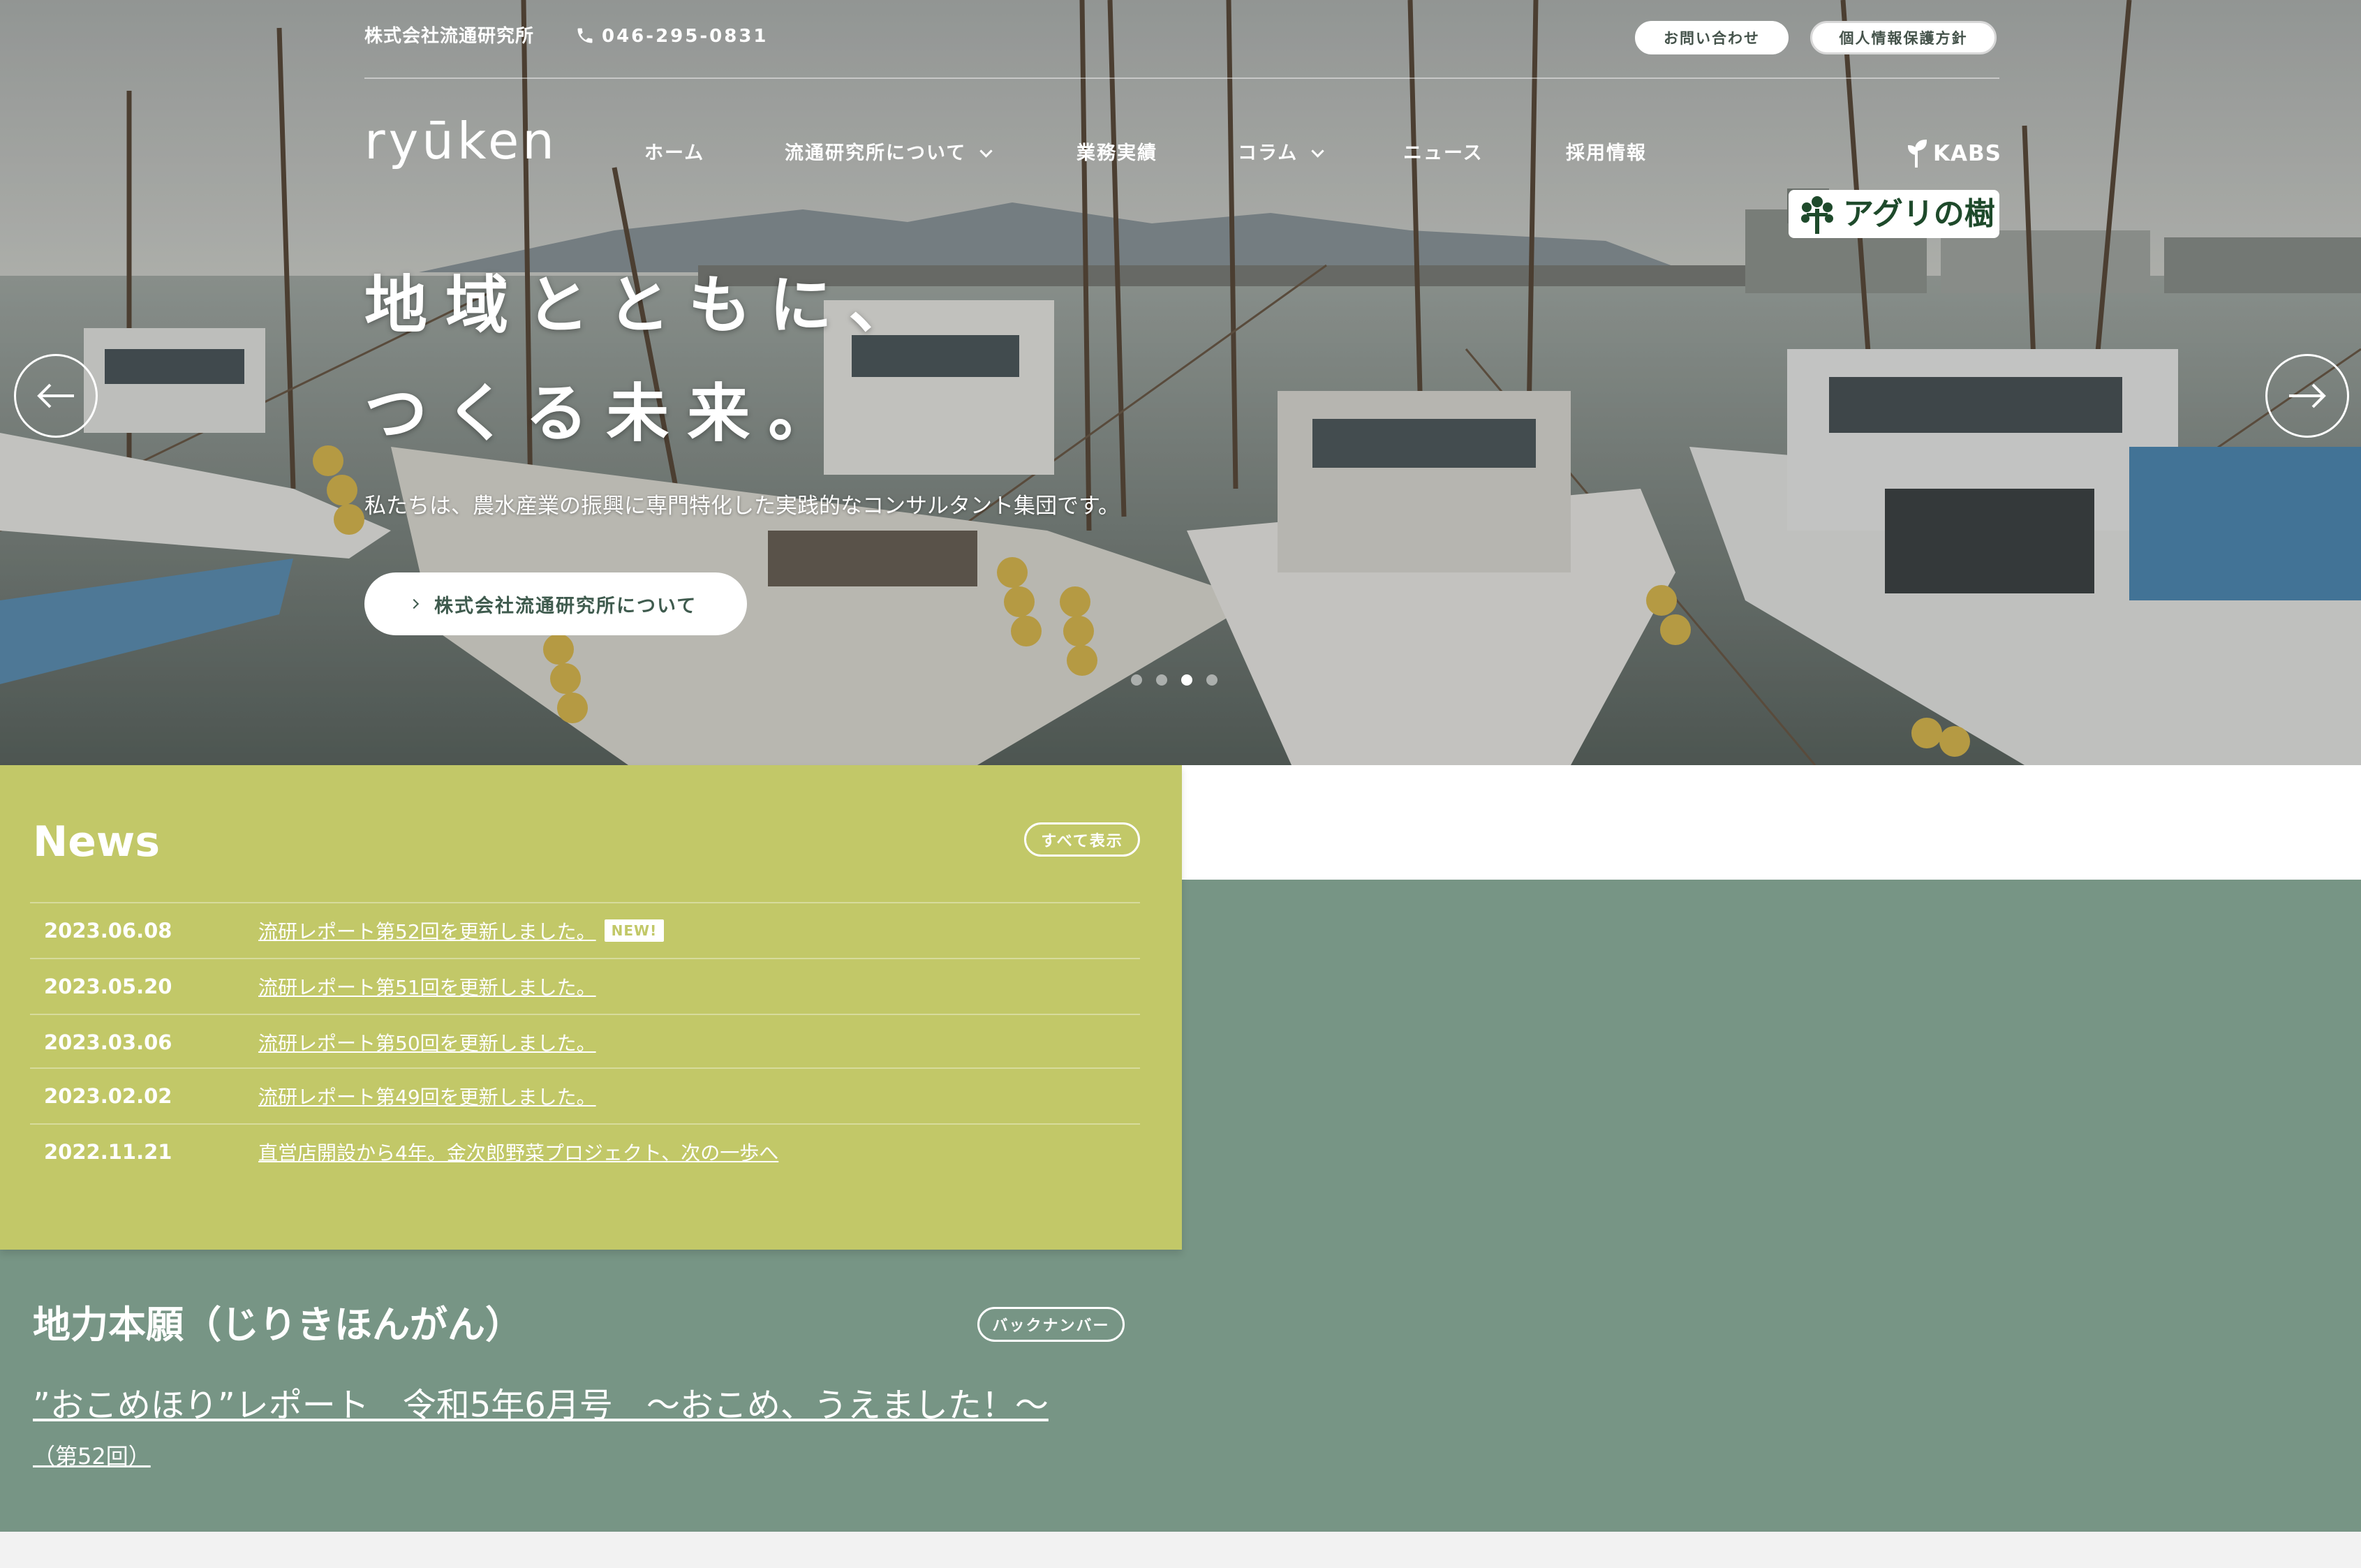  I want to click on news-date: 2023.03.06, so click(108, 1042).